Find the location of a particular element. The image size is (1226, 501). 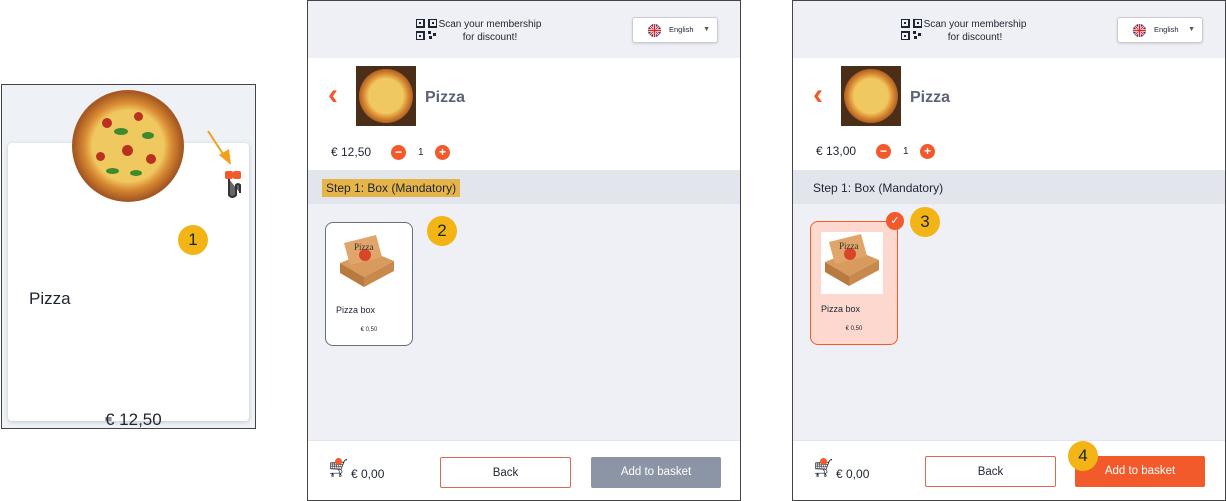

step-badge-4: 4 is located at coordinates (1083, 456).